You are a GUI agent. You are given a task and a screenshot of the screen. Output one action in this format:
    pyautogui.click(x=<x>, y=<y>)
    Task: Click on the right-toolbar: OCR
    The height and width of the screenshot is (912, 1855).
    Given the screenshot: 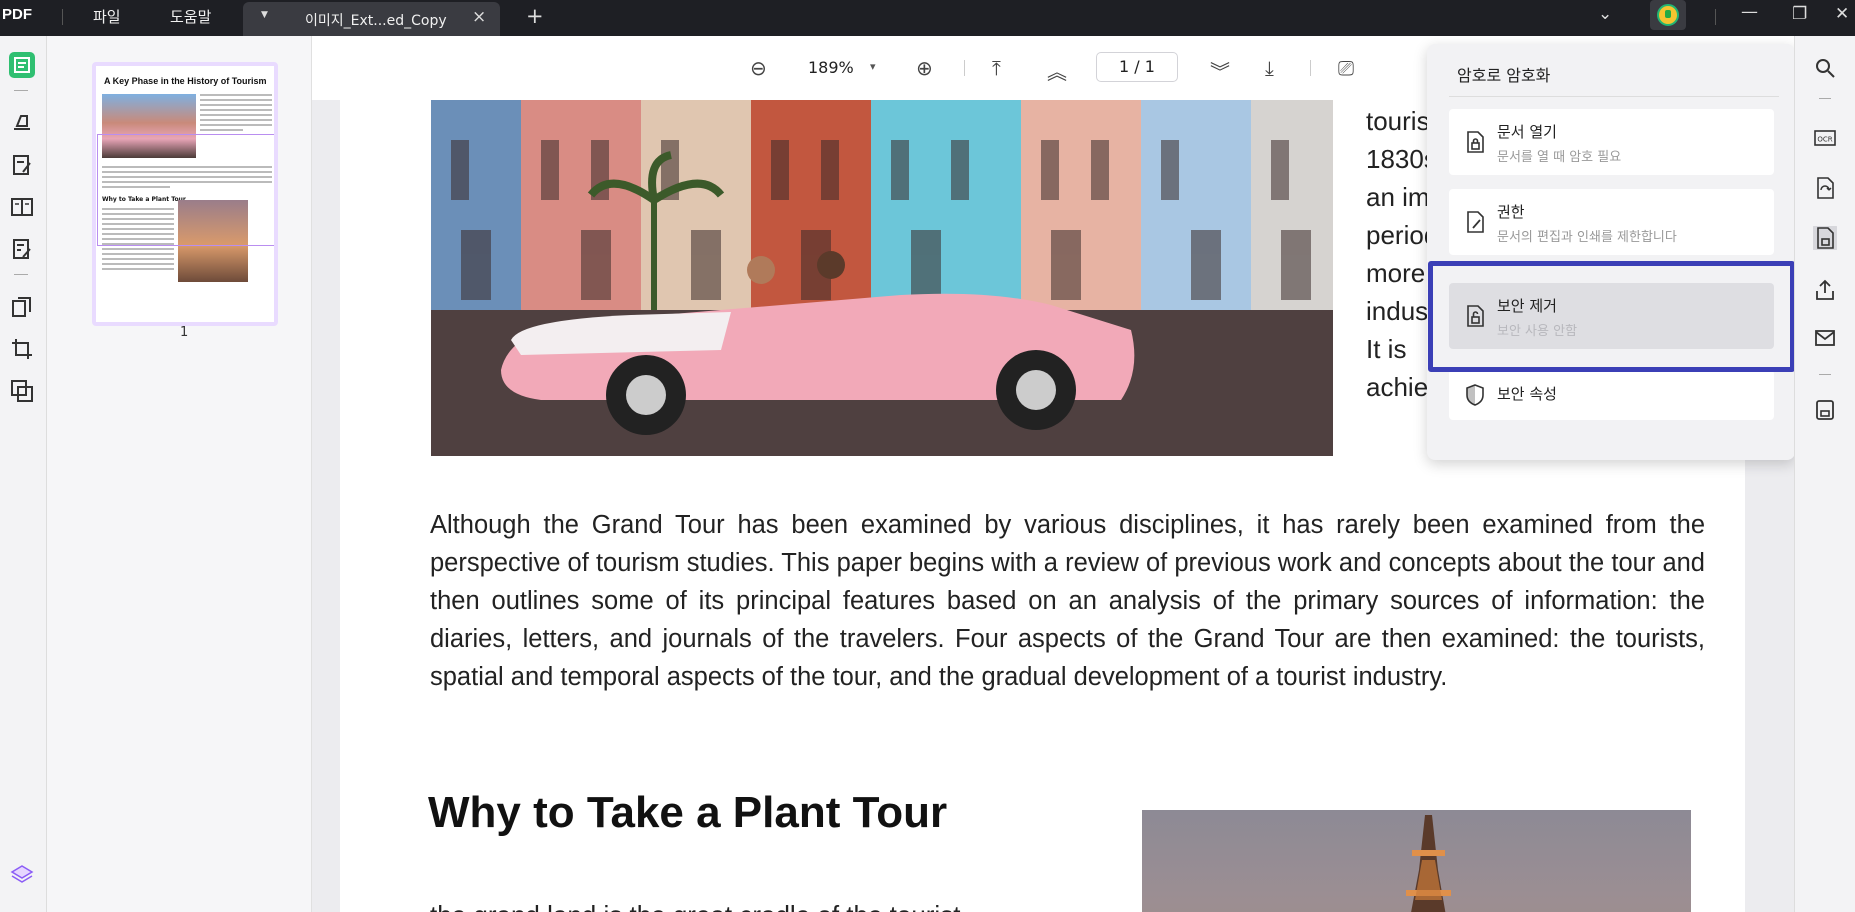 What is the action you would take?
    pyautogui.click(x=1824, y=474)
    